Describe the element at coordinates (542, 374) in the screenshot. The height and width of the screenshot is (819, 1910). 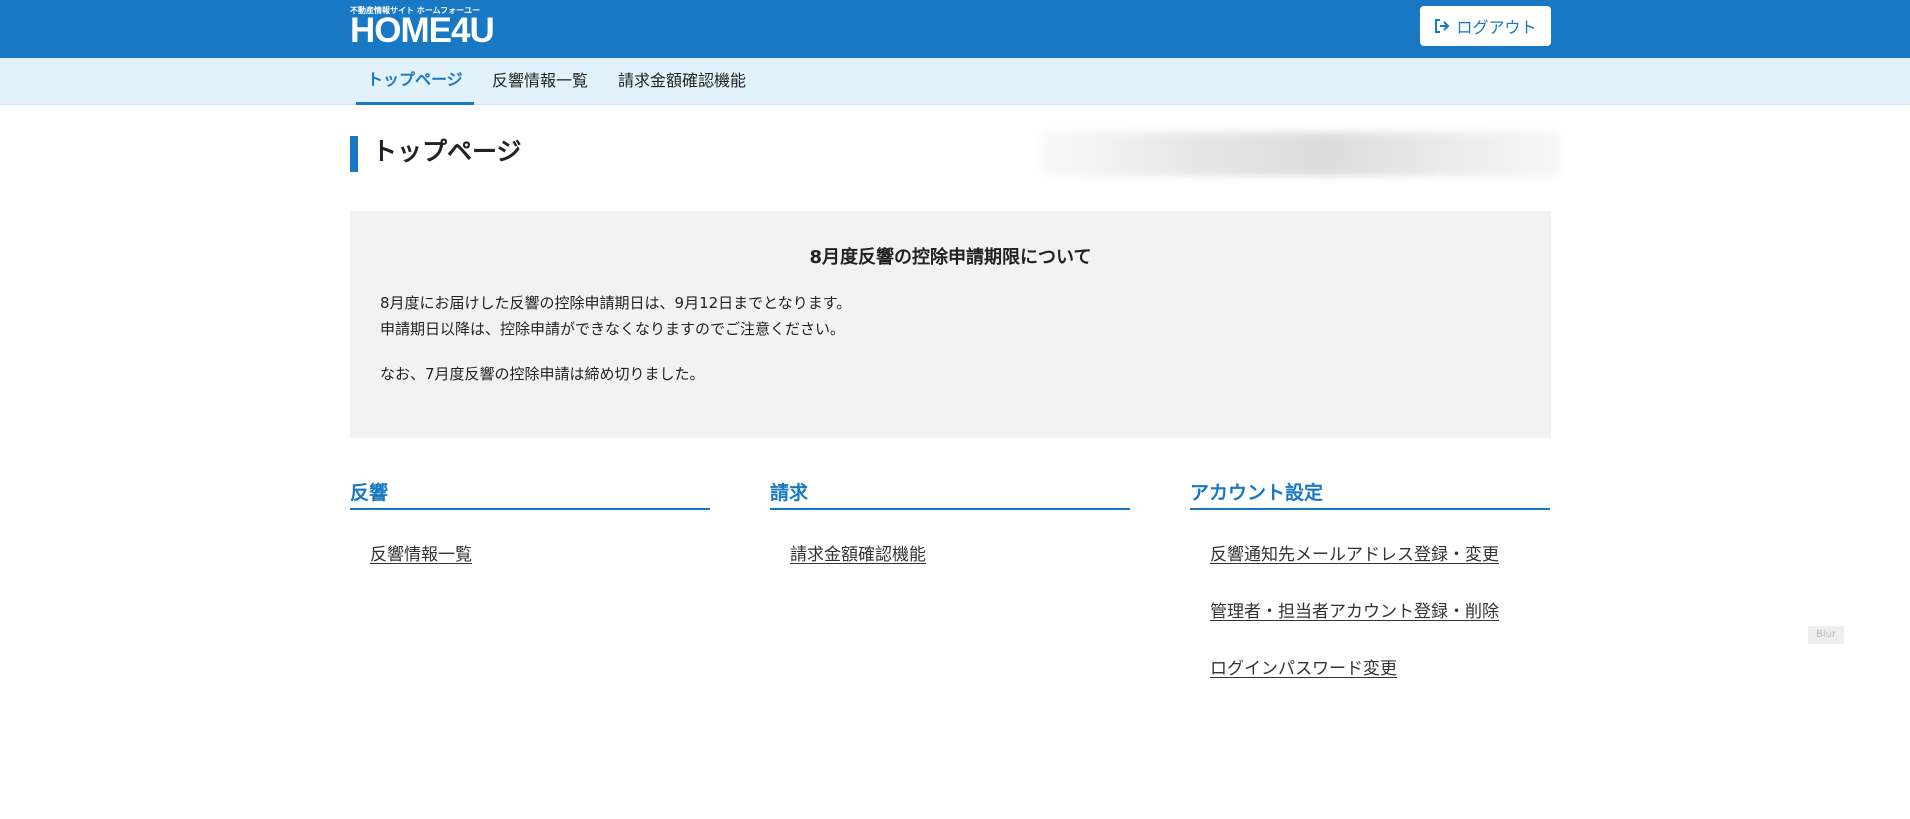
I see `notice-line: なお、7月度反響の控除申請は締め切りました。` at that location.